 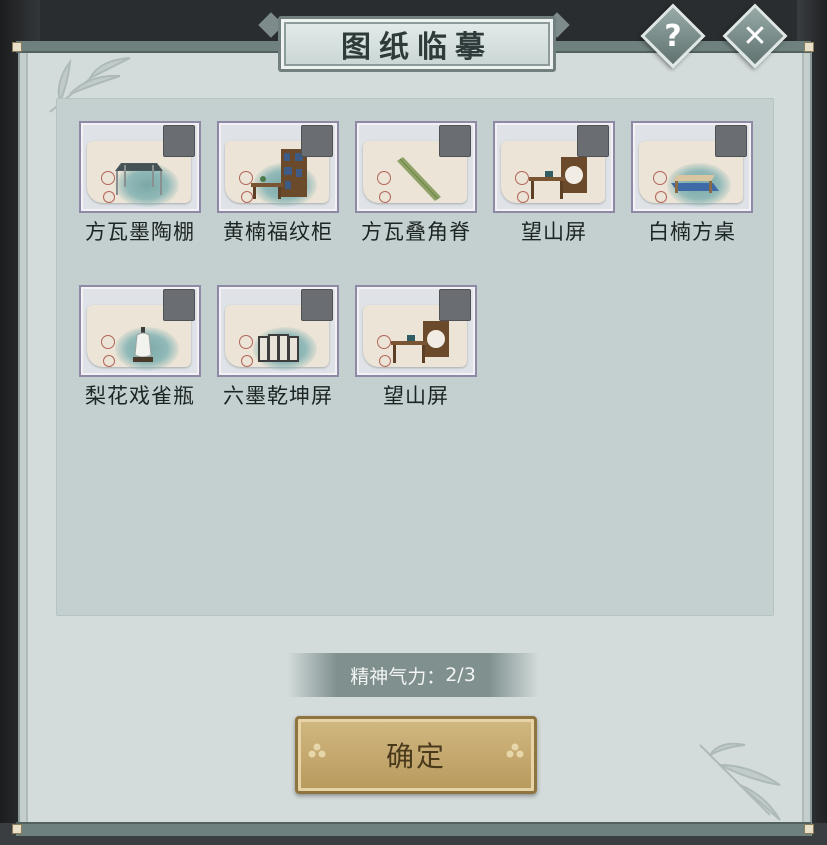 I want to click on question-icon: ?, so click(x=673, y=36).